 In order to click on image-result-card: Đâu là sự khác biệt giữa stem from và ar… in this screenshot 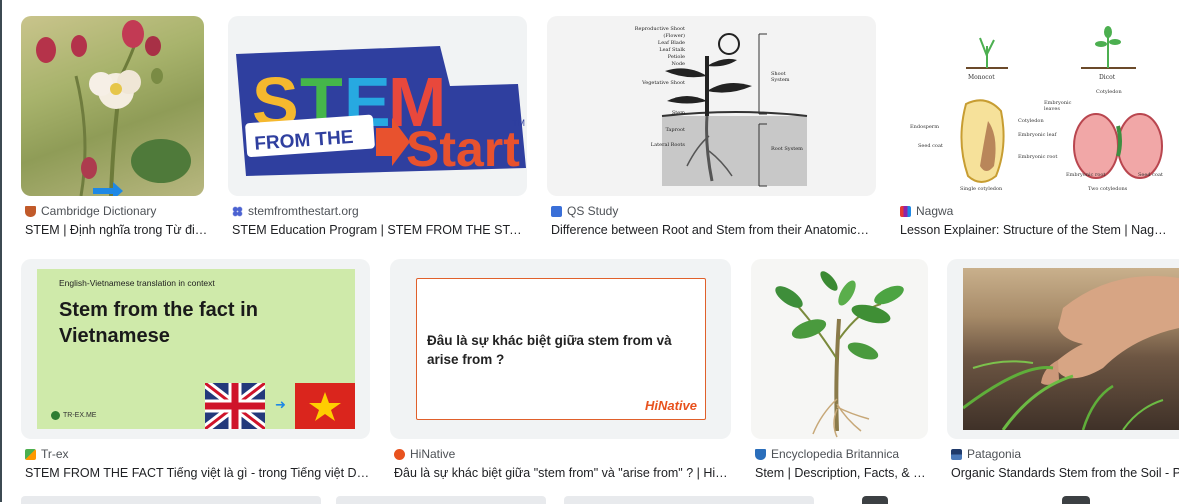, I will do `click(561, 371)`.